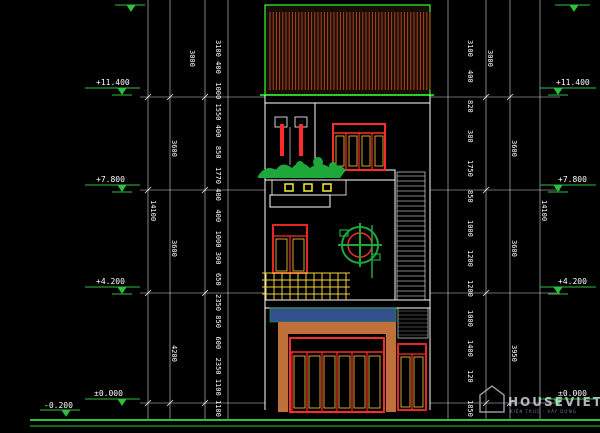 The height and width of the screenshot is (433, 600). I want to click on house-icon, so click(492, 399).